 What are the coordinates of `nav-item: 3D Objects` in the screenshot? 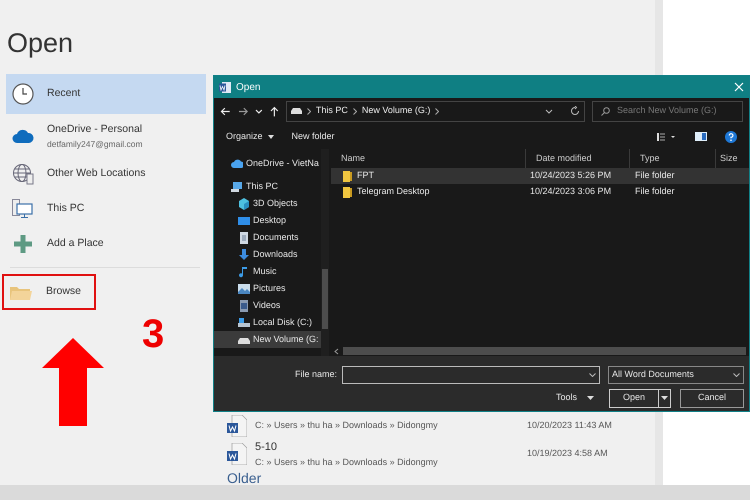 It's located at (267, 203).